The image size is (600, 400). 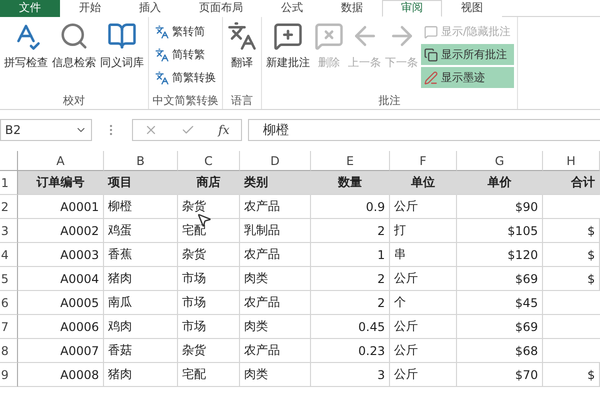 What do you see at coordinates (500, 303) in the screenshot?
I see `table-cell: $45` at bounding box center [500, 303].